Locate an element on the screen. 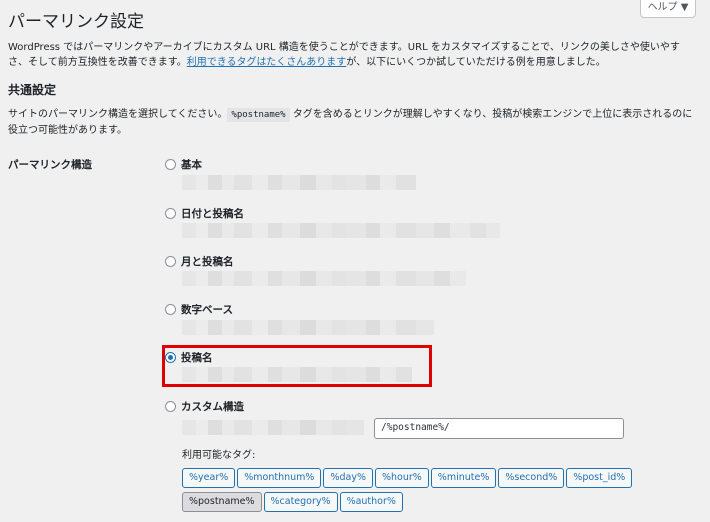 This screenshot has height=522, width=710. option-plain: 基本 is located at coordinates (183, 164).